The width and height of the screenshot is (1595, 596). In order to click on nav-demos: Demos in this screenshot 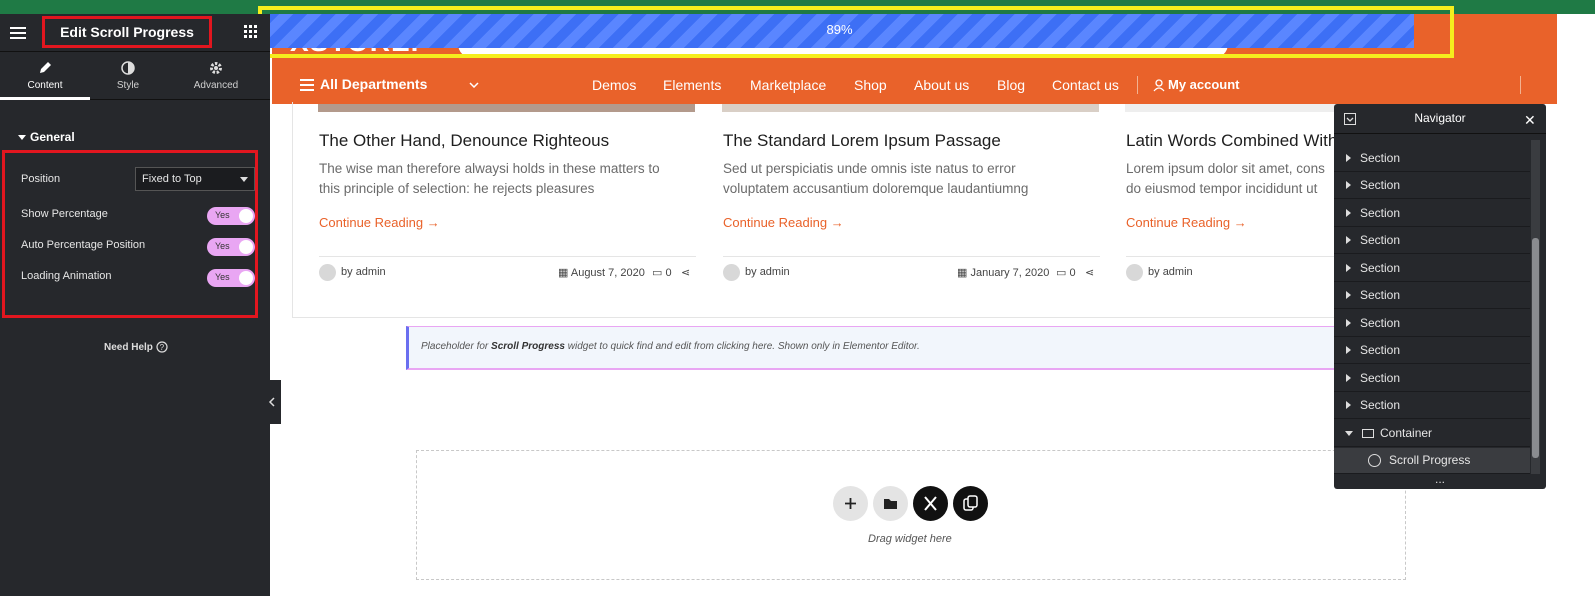, I will do `click(614, 85)`.